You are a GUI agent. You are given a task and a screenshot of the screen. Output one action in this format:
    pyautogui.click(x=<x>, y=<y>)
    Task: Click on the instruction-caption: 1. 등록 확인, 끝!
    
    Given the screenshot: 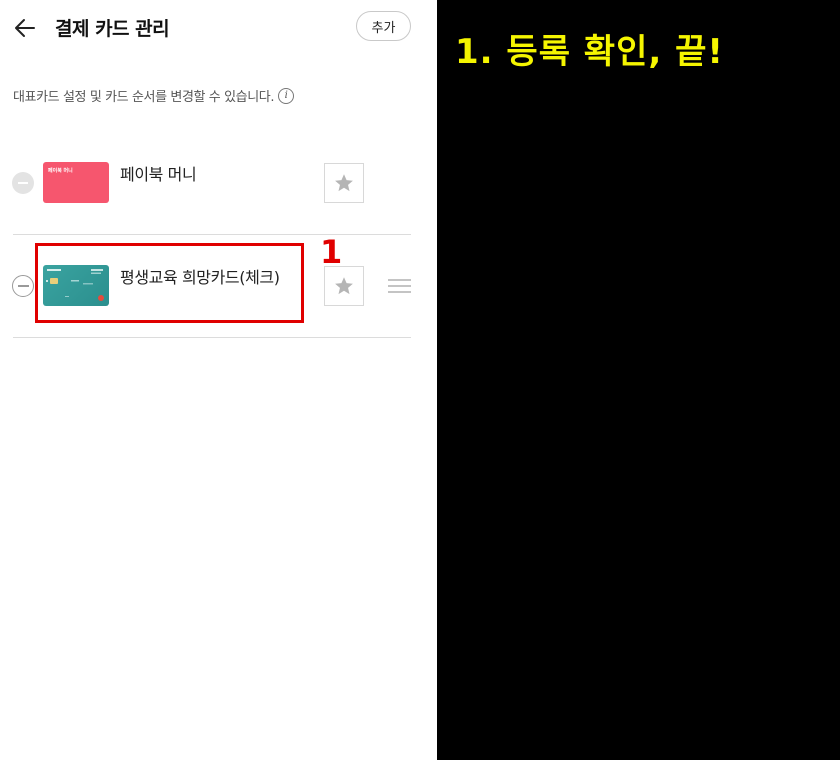 What is the action you would take?
    pyautogui.click(x=589, y=52)
    